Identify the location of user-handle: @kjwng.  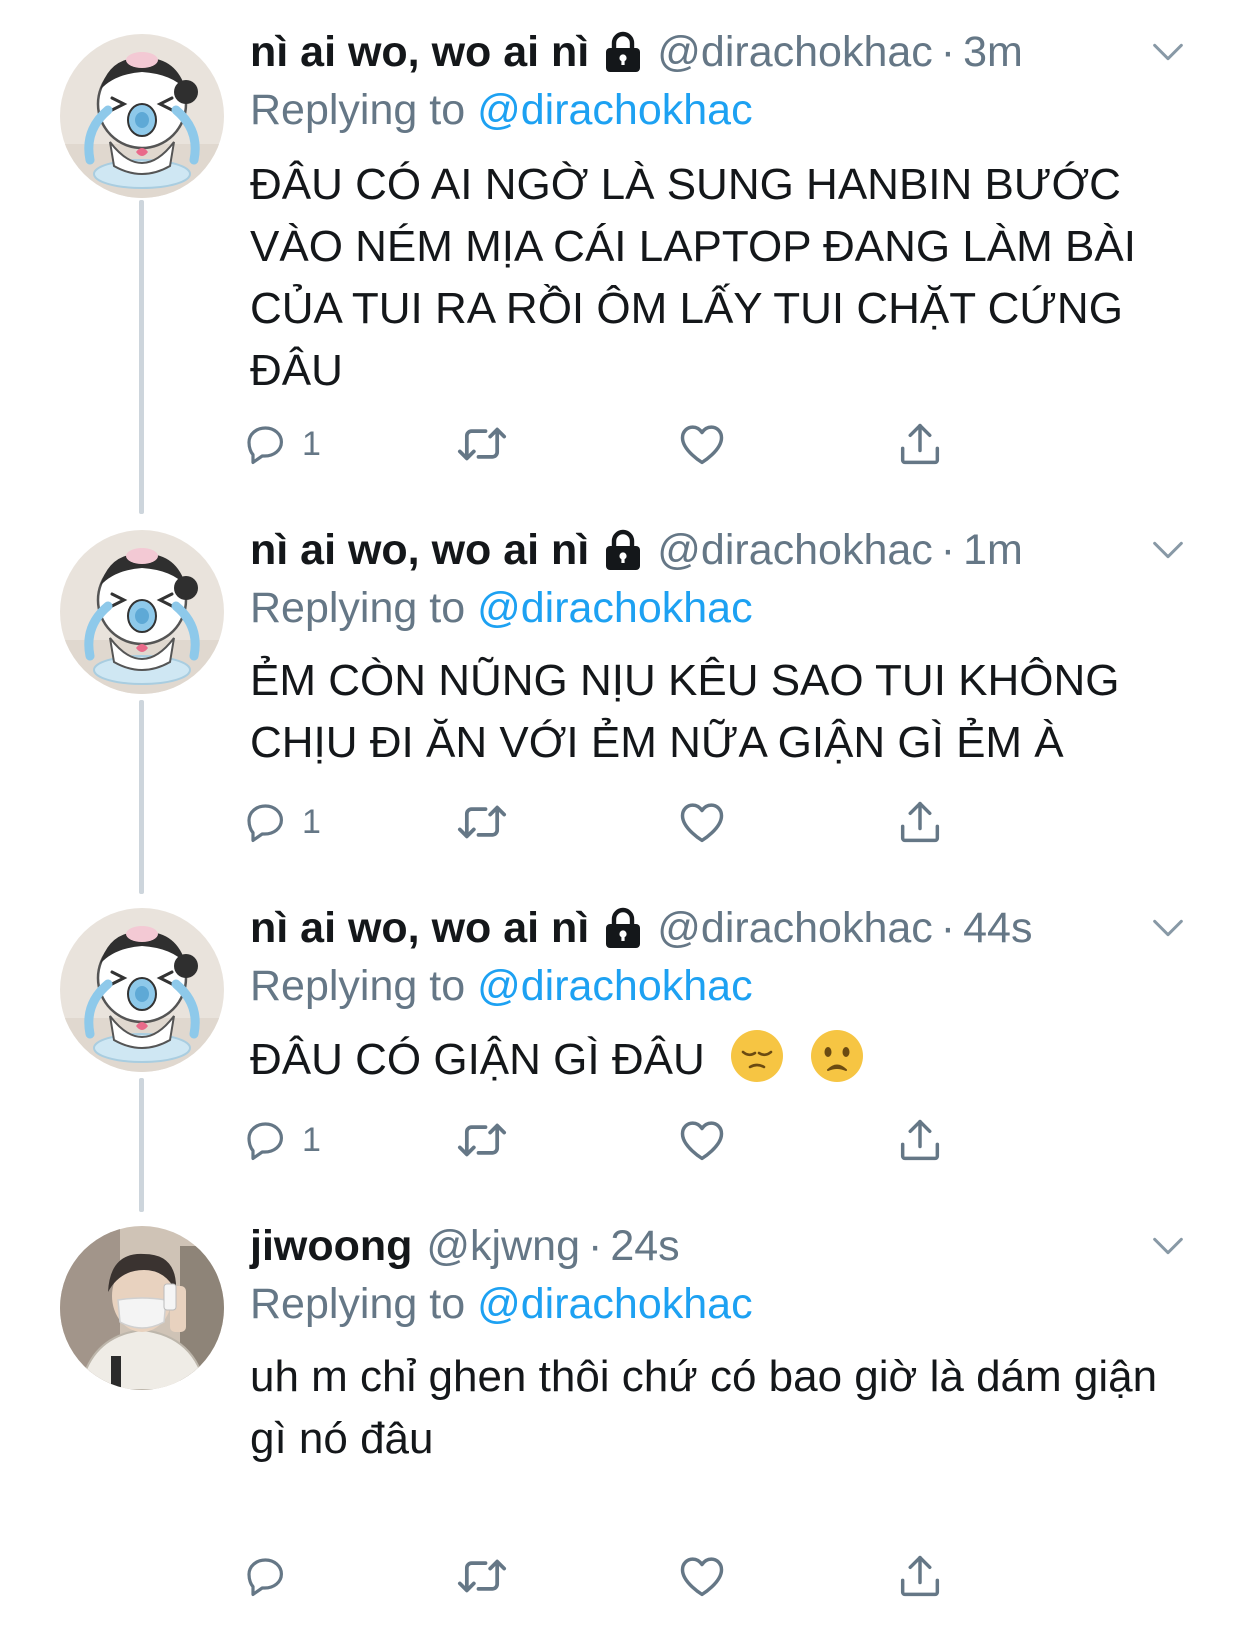
(503, 1246).